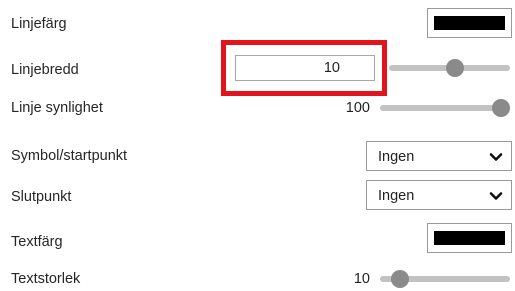 The image size is (515, 291). Describe the element at coordinates (46, 279) in the screenshot. I see `text-size-label: Textstorlek` at that location.